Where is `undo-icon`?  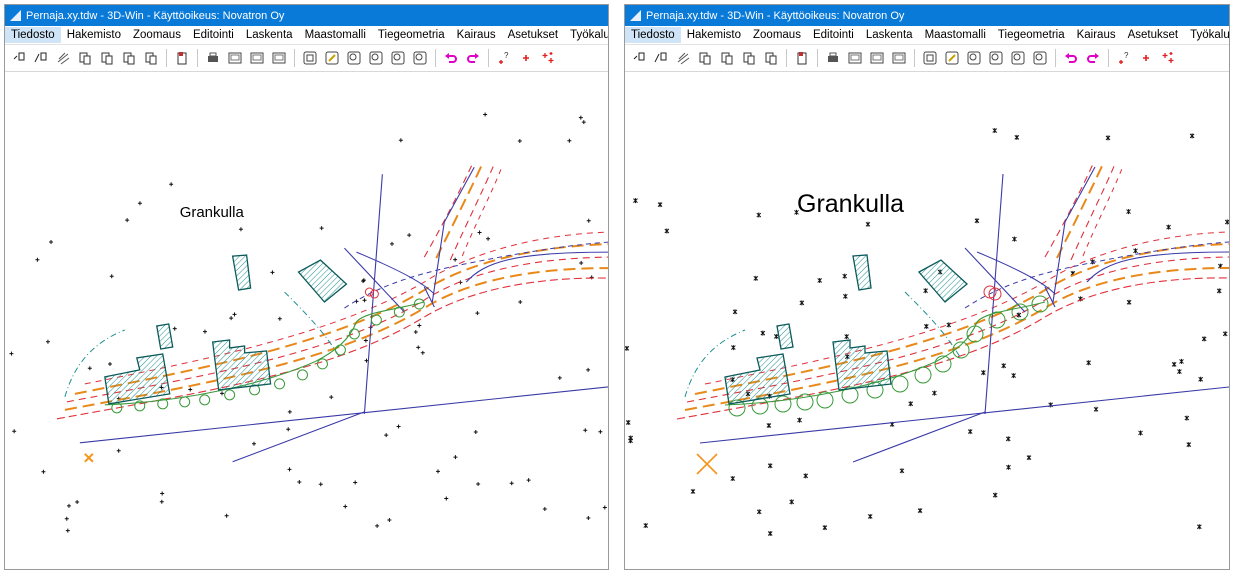 undo-icon is located at coordinates (1070, 58).